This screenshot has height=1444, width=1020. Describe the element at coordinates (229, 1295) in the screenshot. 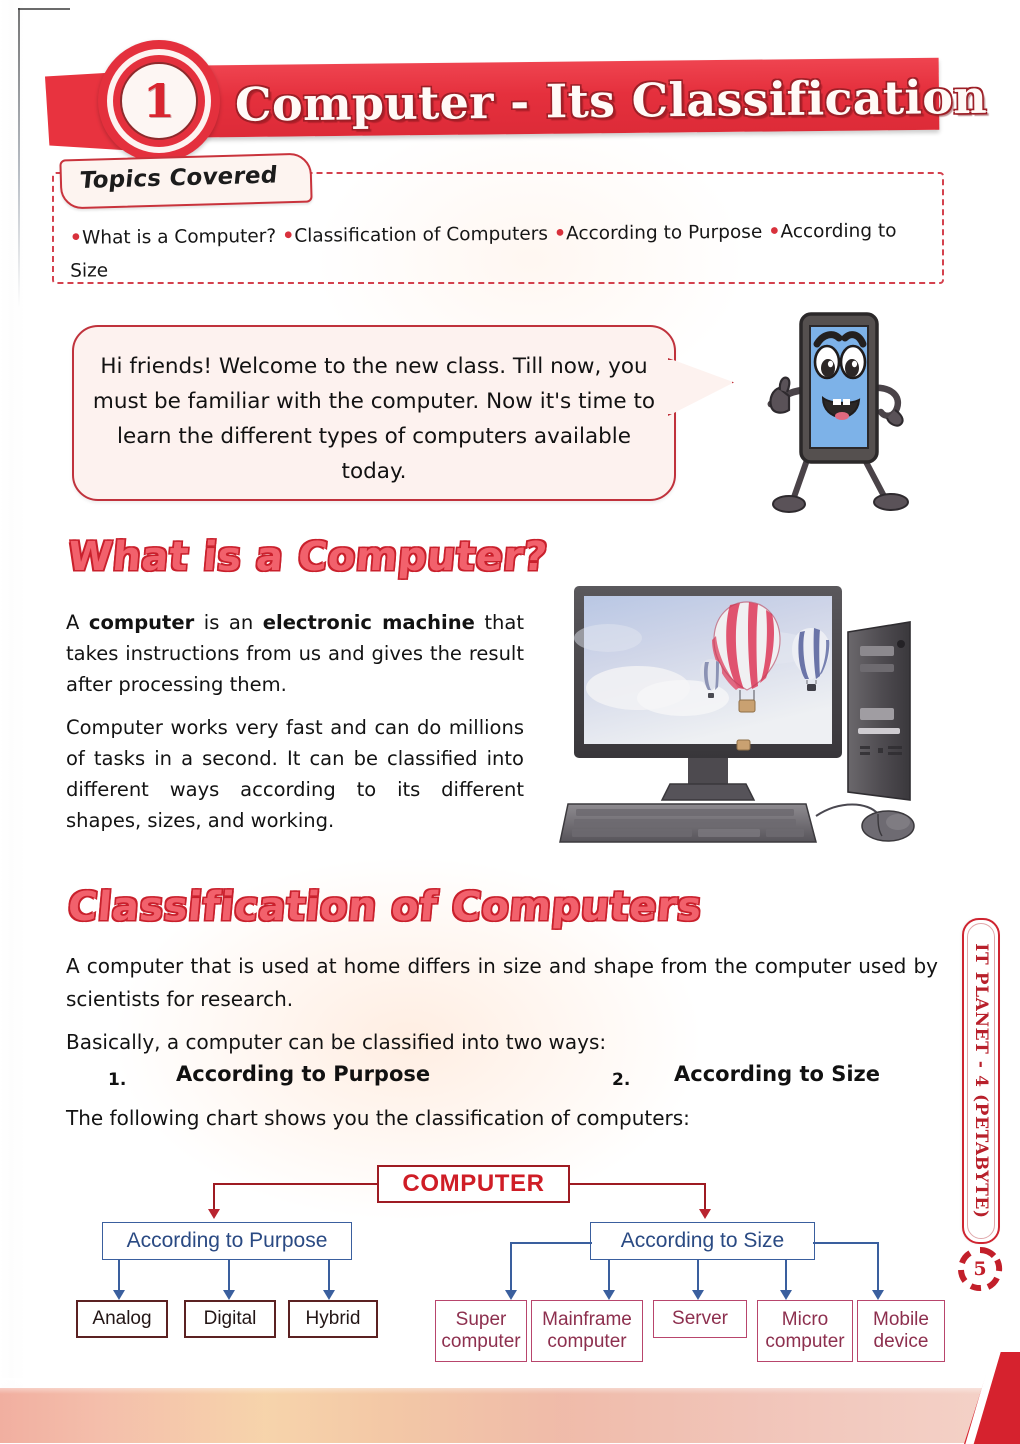

I see `chart-arrow-digital` at that location.